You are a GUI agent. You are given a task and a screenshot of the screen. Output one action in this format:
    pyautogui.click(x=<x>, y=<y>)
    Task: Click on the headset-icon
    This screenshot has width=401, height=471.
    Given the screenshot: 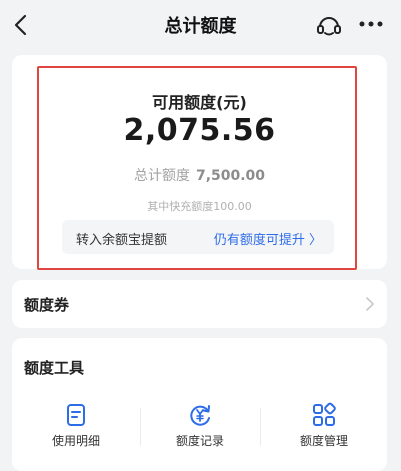 What is the action you would take?
    pyautogui.click(x=329, y=25)
    